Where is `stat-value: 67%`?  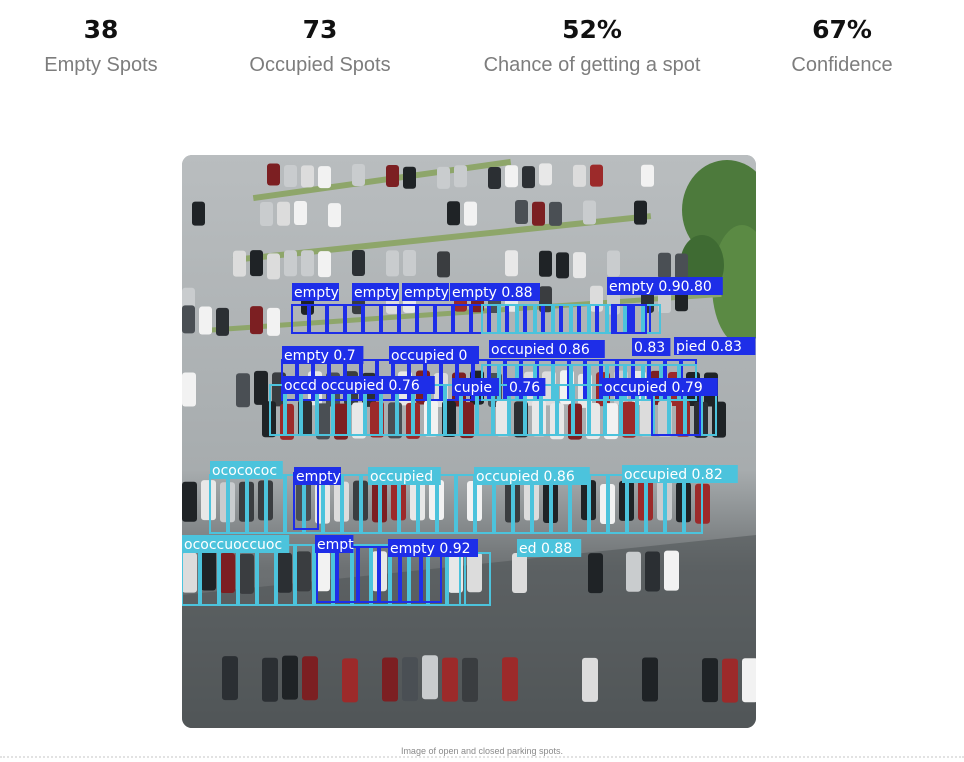 stat-value: 67% is located at coordinates (842, 29).